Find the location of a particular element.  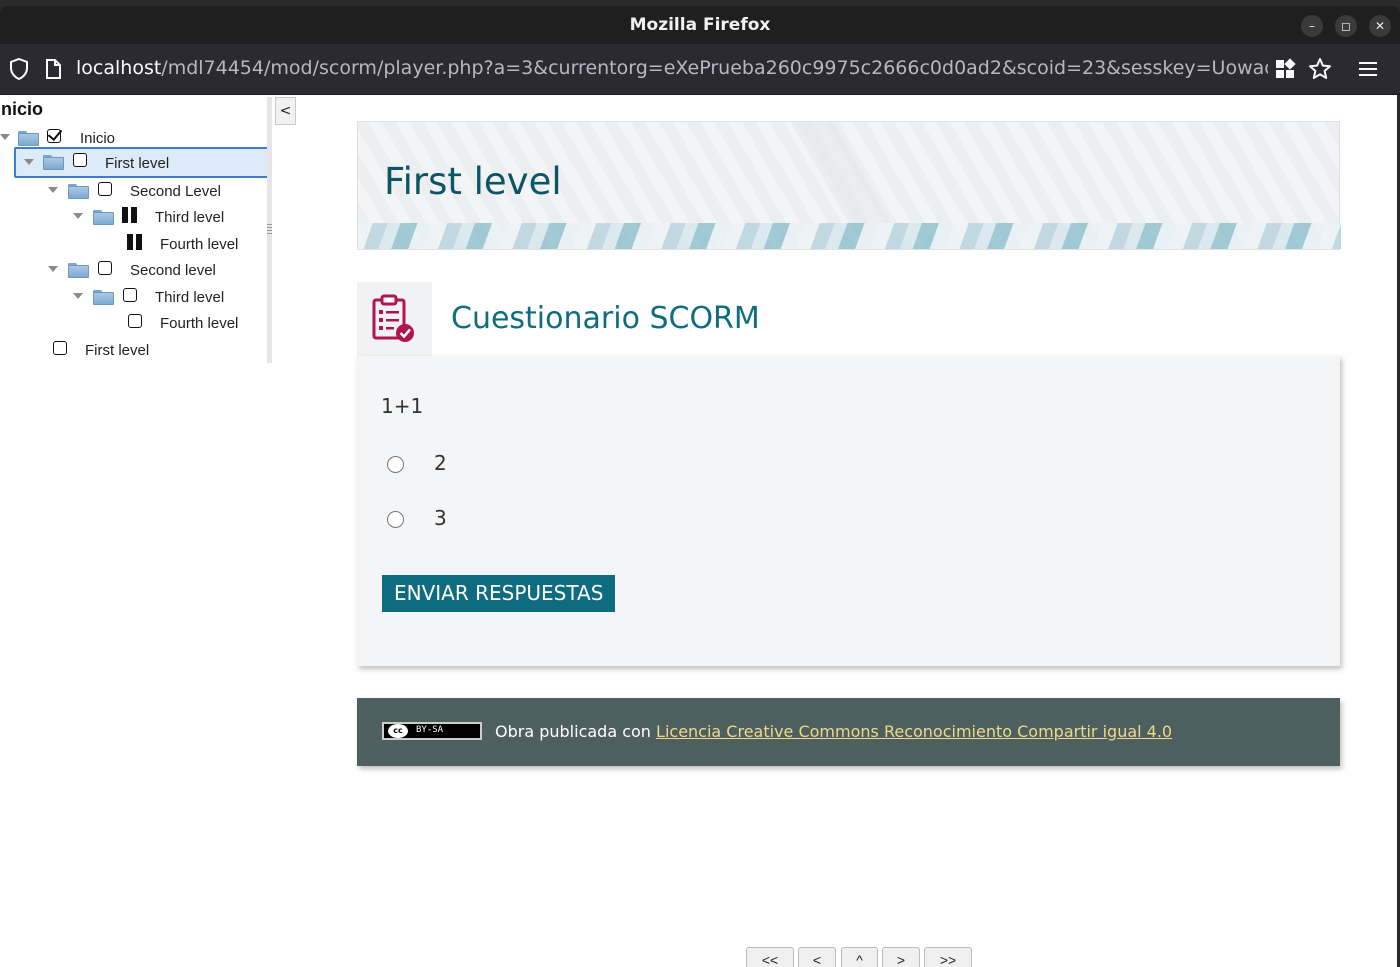

toc-item-label: Second level is located at coordinates (173, 270).